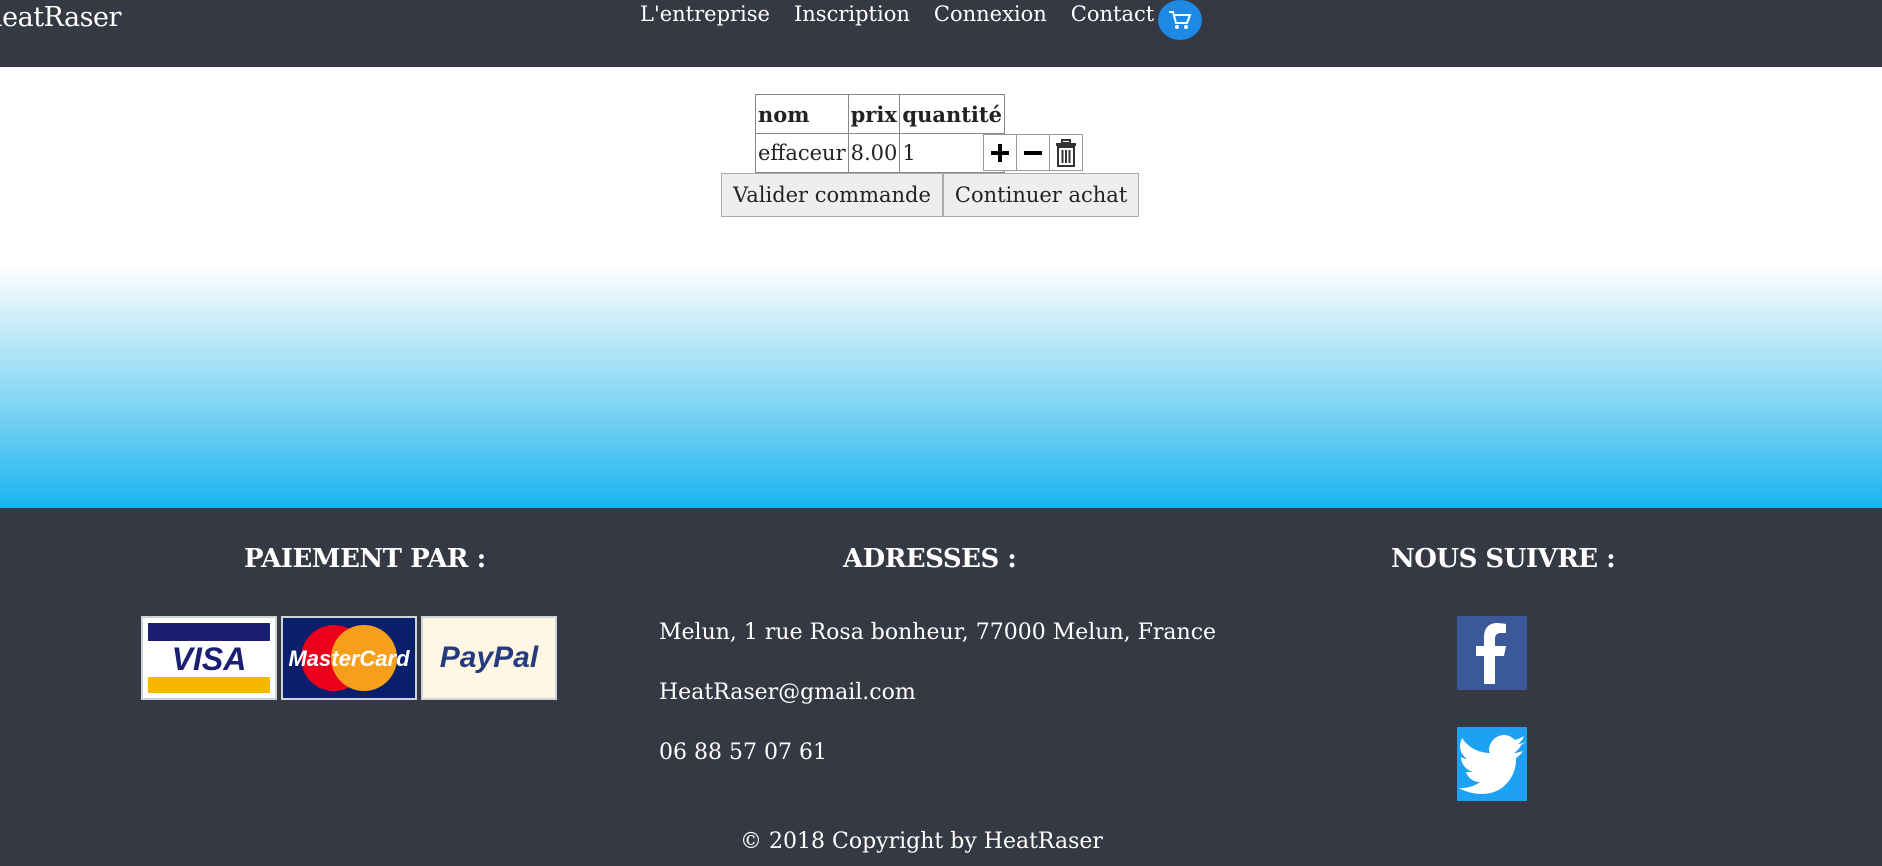 The height and width of the screenshot is (866, 1882). I want to click on visa-wordmark: VISA, so click(209, 659).